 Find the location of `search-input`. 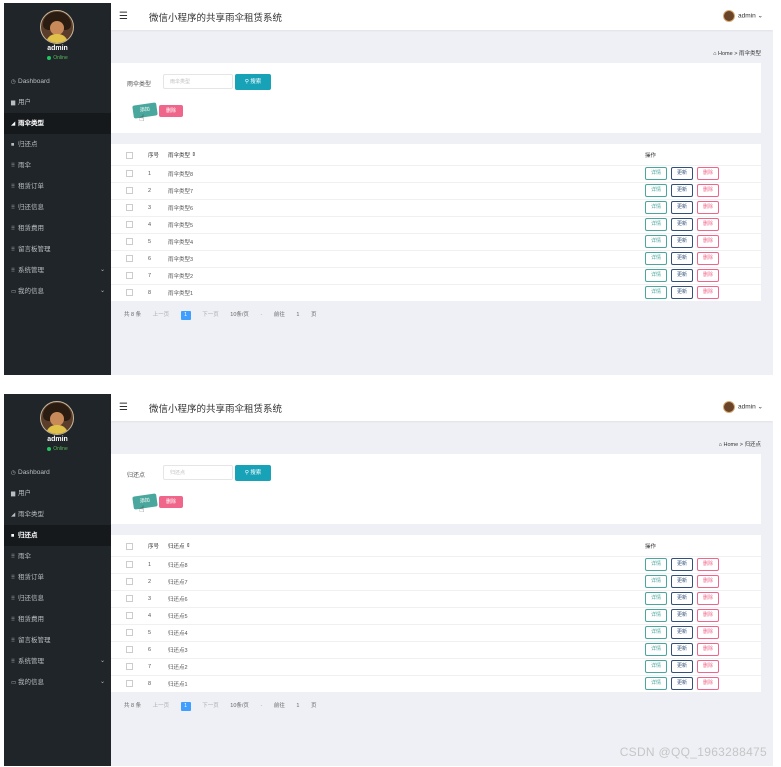

search-input is located at coordinates (198, 81).